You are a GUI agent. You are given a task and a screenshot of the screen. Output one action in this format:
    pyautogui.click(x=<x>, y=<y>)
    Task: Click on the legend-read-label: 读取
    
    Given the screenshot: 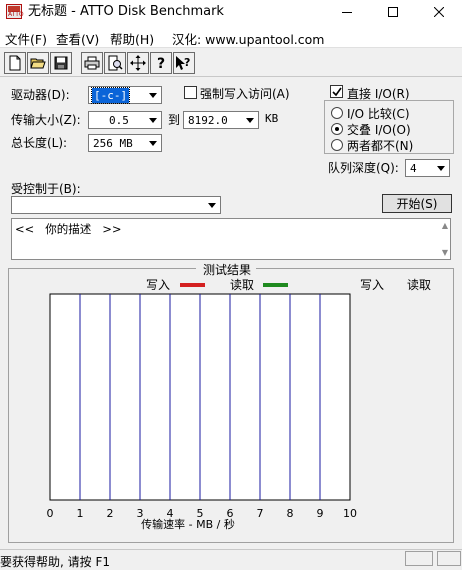 What is the action you would take?
    pyautogui.click(x=242, y=285)
    